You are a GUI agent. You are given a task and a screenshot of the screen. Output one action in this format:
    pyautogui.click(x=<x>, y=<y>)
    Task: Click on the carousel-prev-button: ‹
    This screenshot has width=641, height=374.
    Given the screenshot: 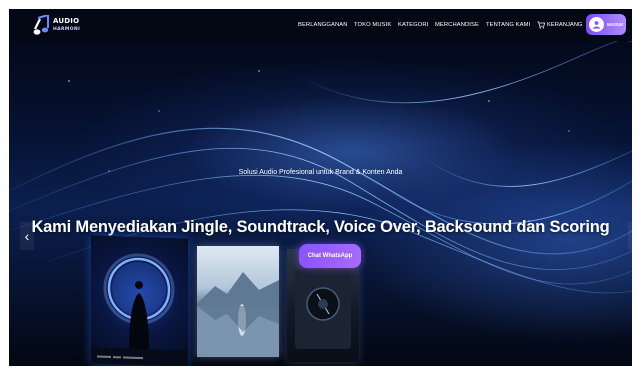 What is the action you would take?
    pyautogui.click(x=27, y=236)
    